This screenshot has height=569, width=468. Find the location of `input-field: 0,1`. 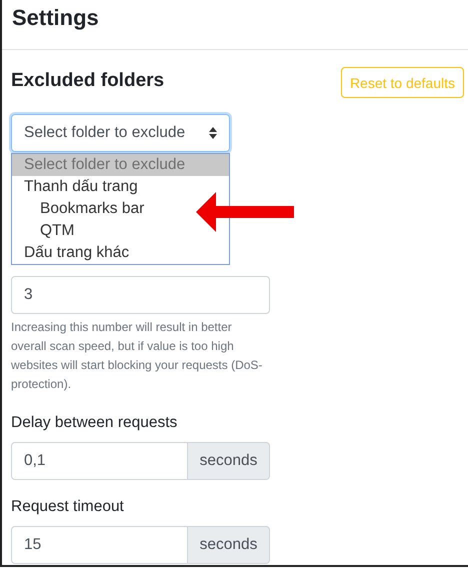

input-field: 0,1 is located at coordinates (99, 461).